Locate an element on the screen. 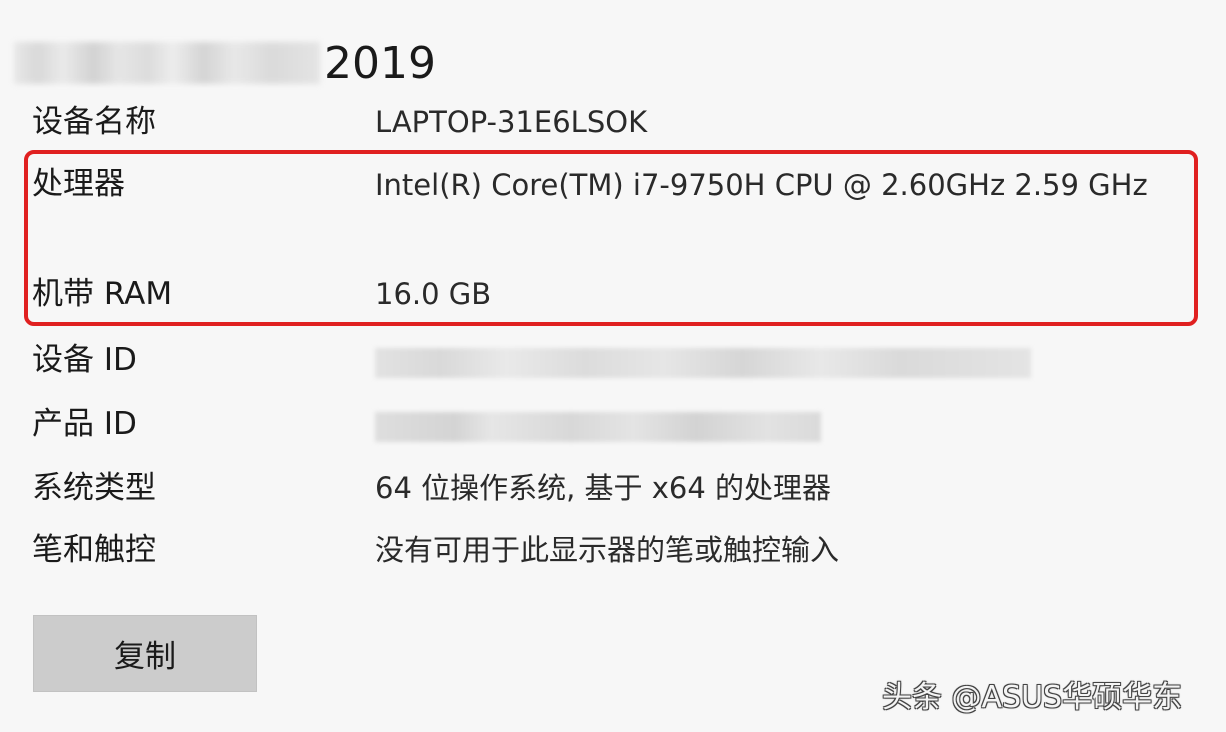  spec-row-device-id: 设备 ID is located at coordinates (612, 362).